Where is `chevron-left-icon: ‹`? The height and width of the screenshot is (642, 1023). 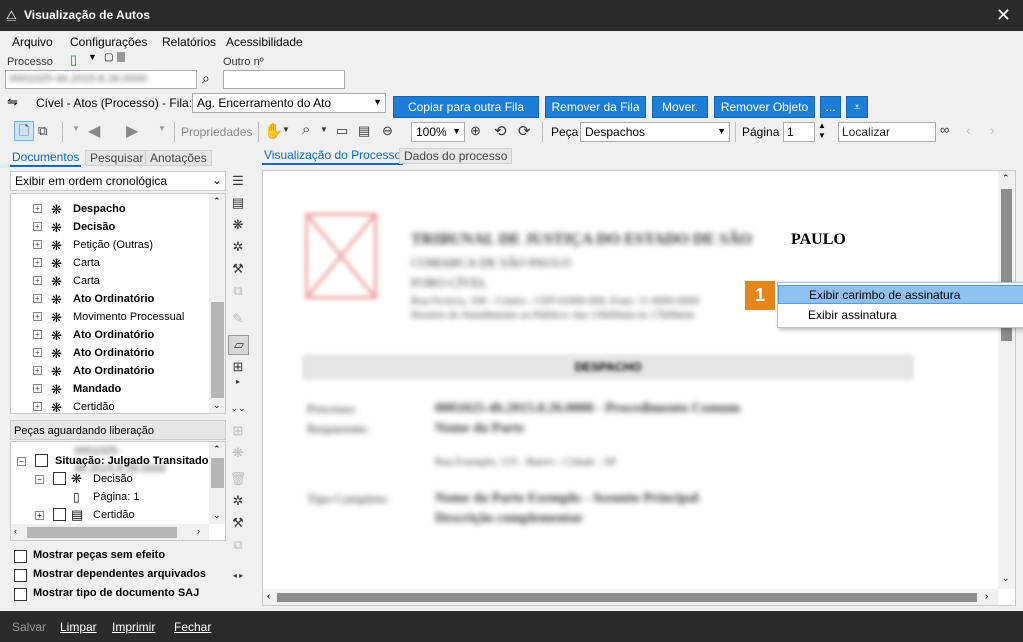 chevron-left-icon: ‹ is located at coordinates (968, 130).